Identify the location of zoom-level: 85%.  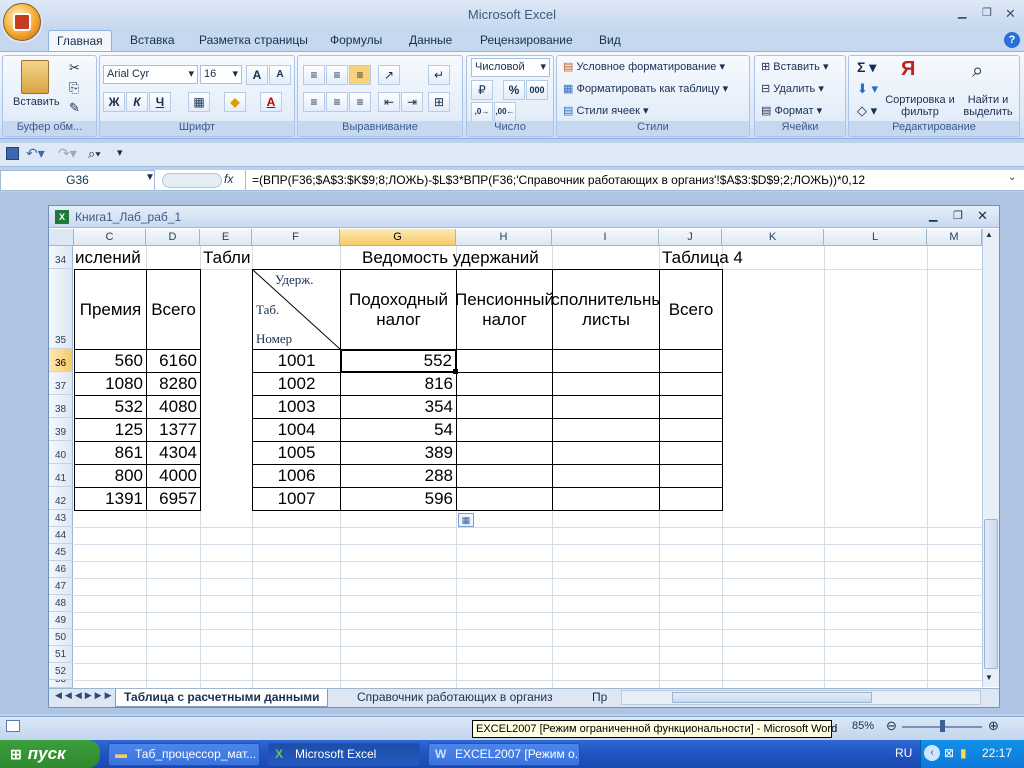
(863, 726).